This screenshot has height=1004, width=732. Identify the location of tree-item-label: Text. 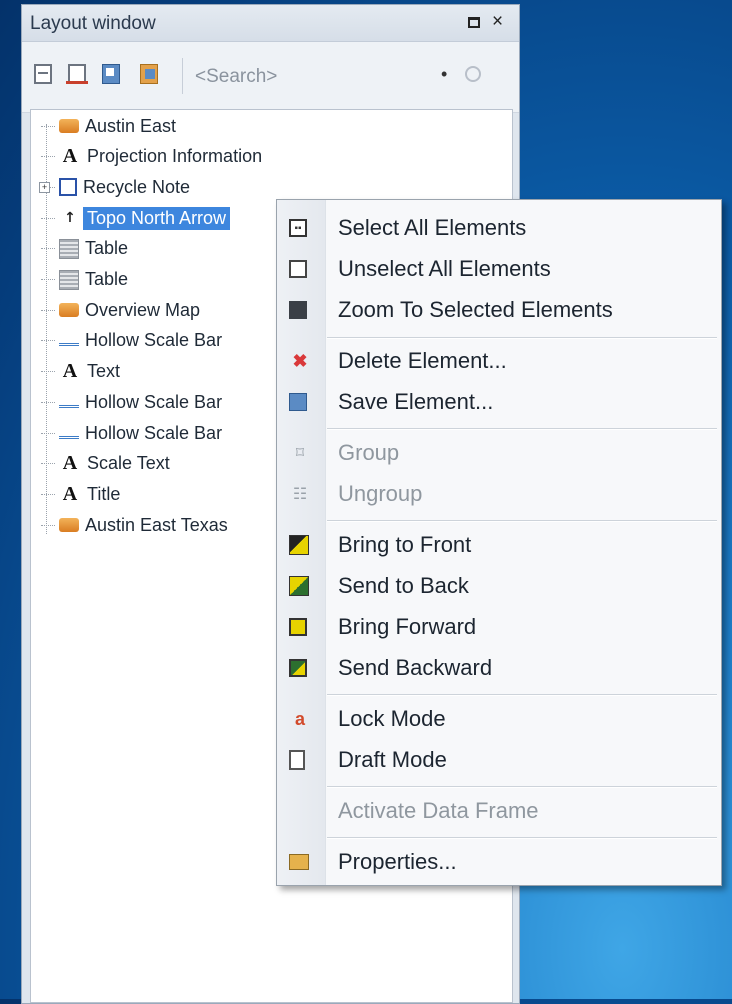
(104, 371).